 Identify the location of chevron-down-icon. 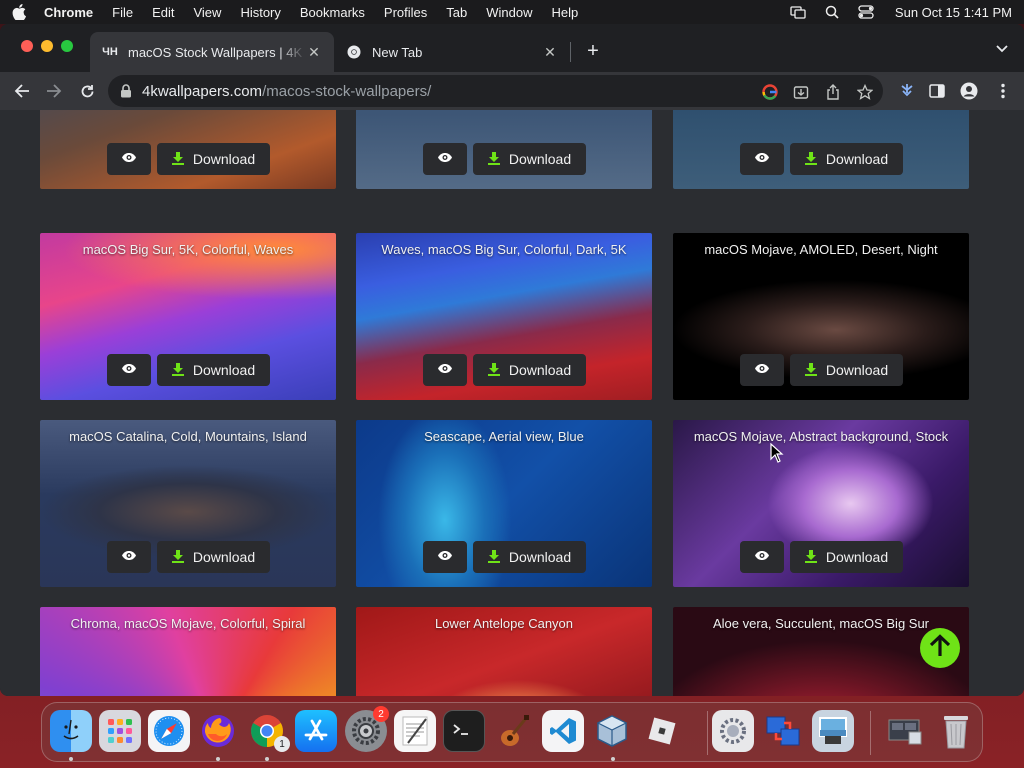
(1002, 49).